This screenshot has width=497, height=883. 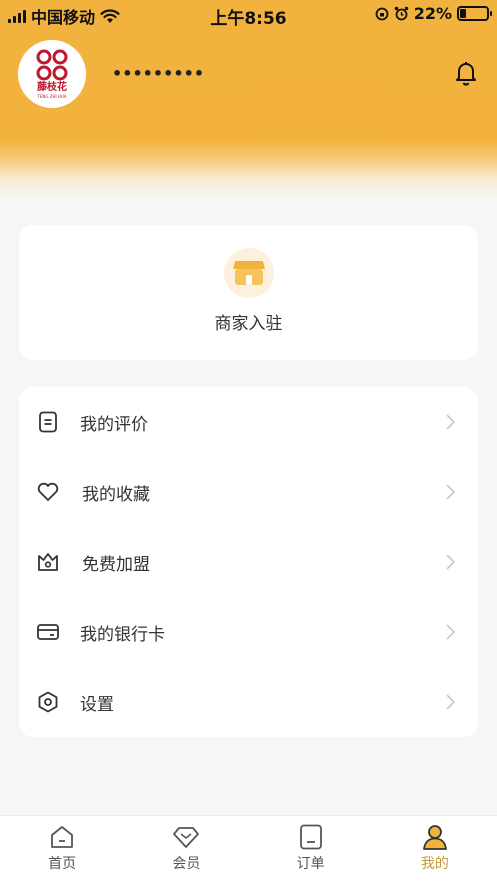 I want to click on status-bar: 中国移动 上午8:56 22%, so click(x=248, y=14).